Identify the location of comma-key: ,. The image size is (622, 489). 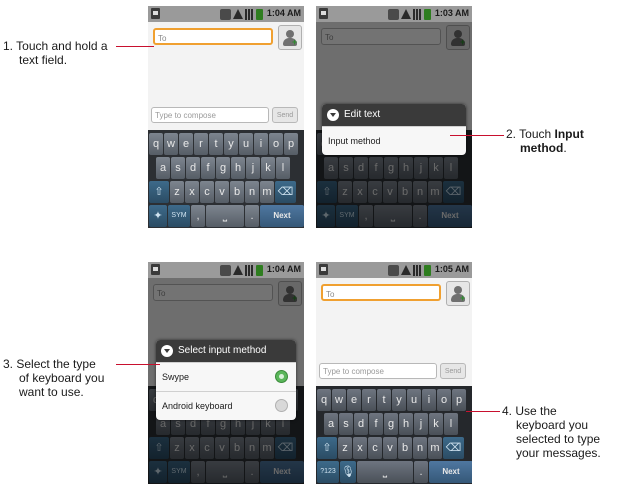
(198, 216).